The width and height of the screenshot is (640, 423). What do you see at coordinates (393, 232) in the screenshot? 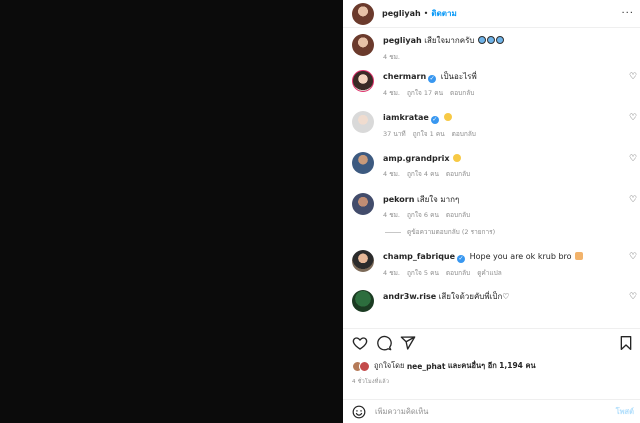
I see `replies-divider` at bounding box center [393, 232].